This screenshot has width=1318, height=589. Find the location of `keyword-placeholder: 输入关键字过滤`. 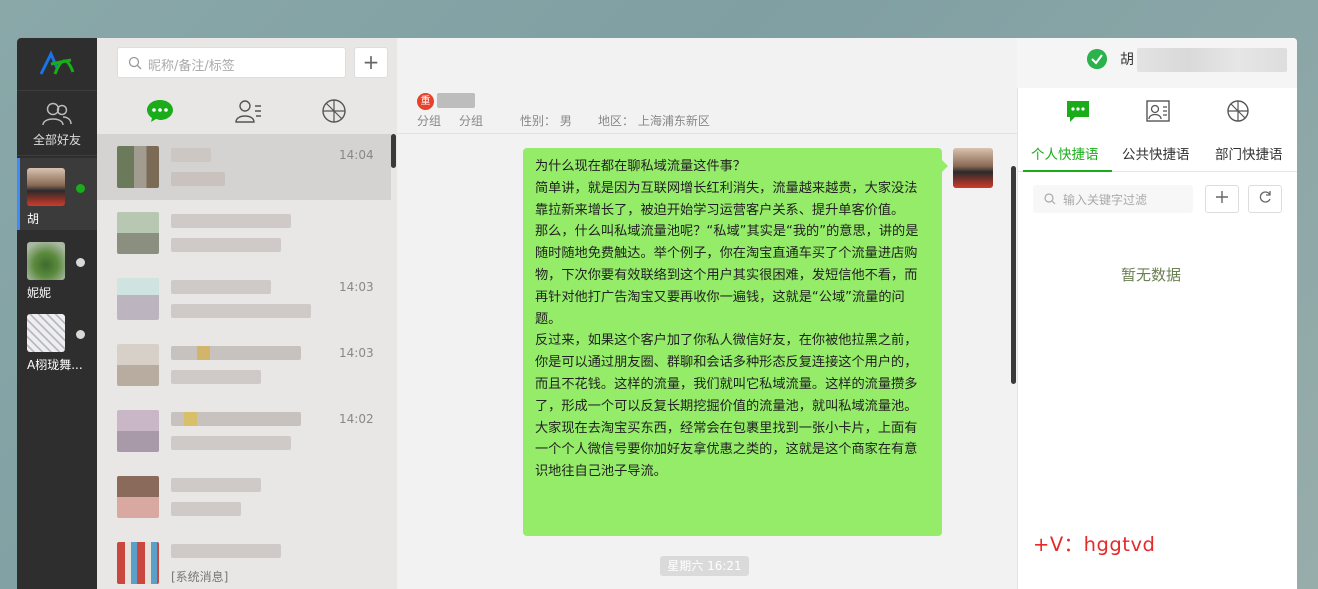

keyword-placeholder: 输入关键字过滤 is located at coordinates (1105, 200).